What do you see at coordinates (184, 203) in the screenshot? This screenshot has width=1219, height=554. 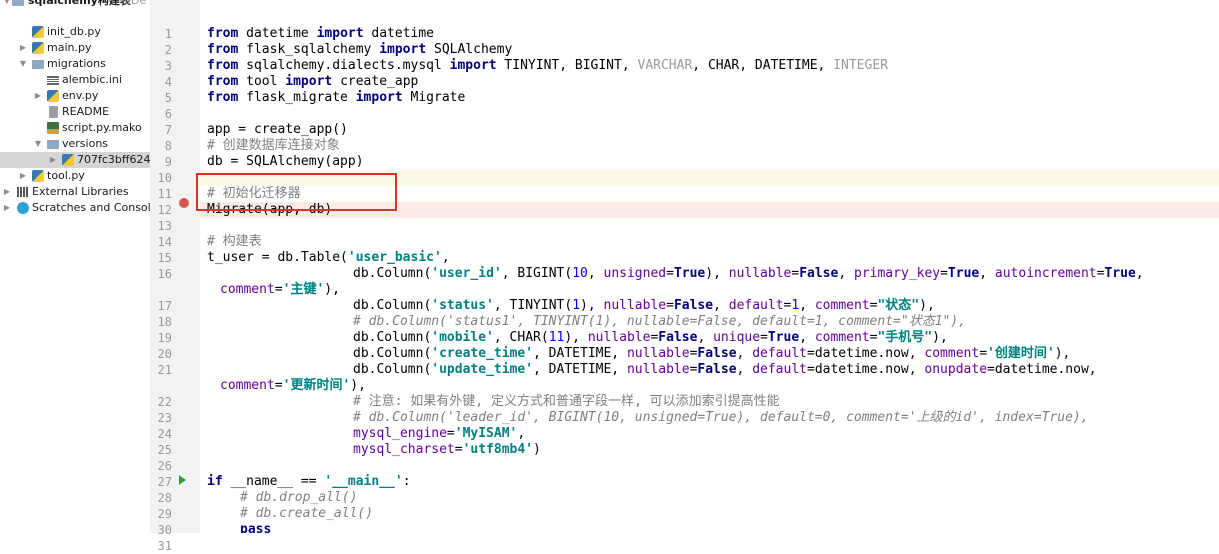 I see `breakpoint-icon` at bounding box center [184, 203].